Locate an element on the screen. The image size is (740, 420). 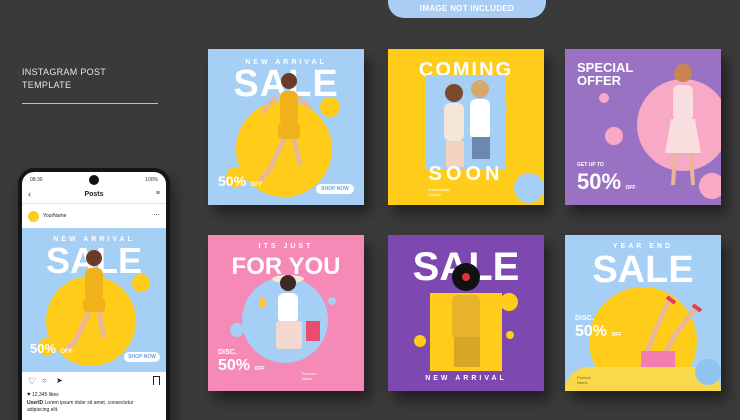
post-user-row: YourName ⋯ is located at coordinates (94, 217).